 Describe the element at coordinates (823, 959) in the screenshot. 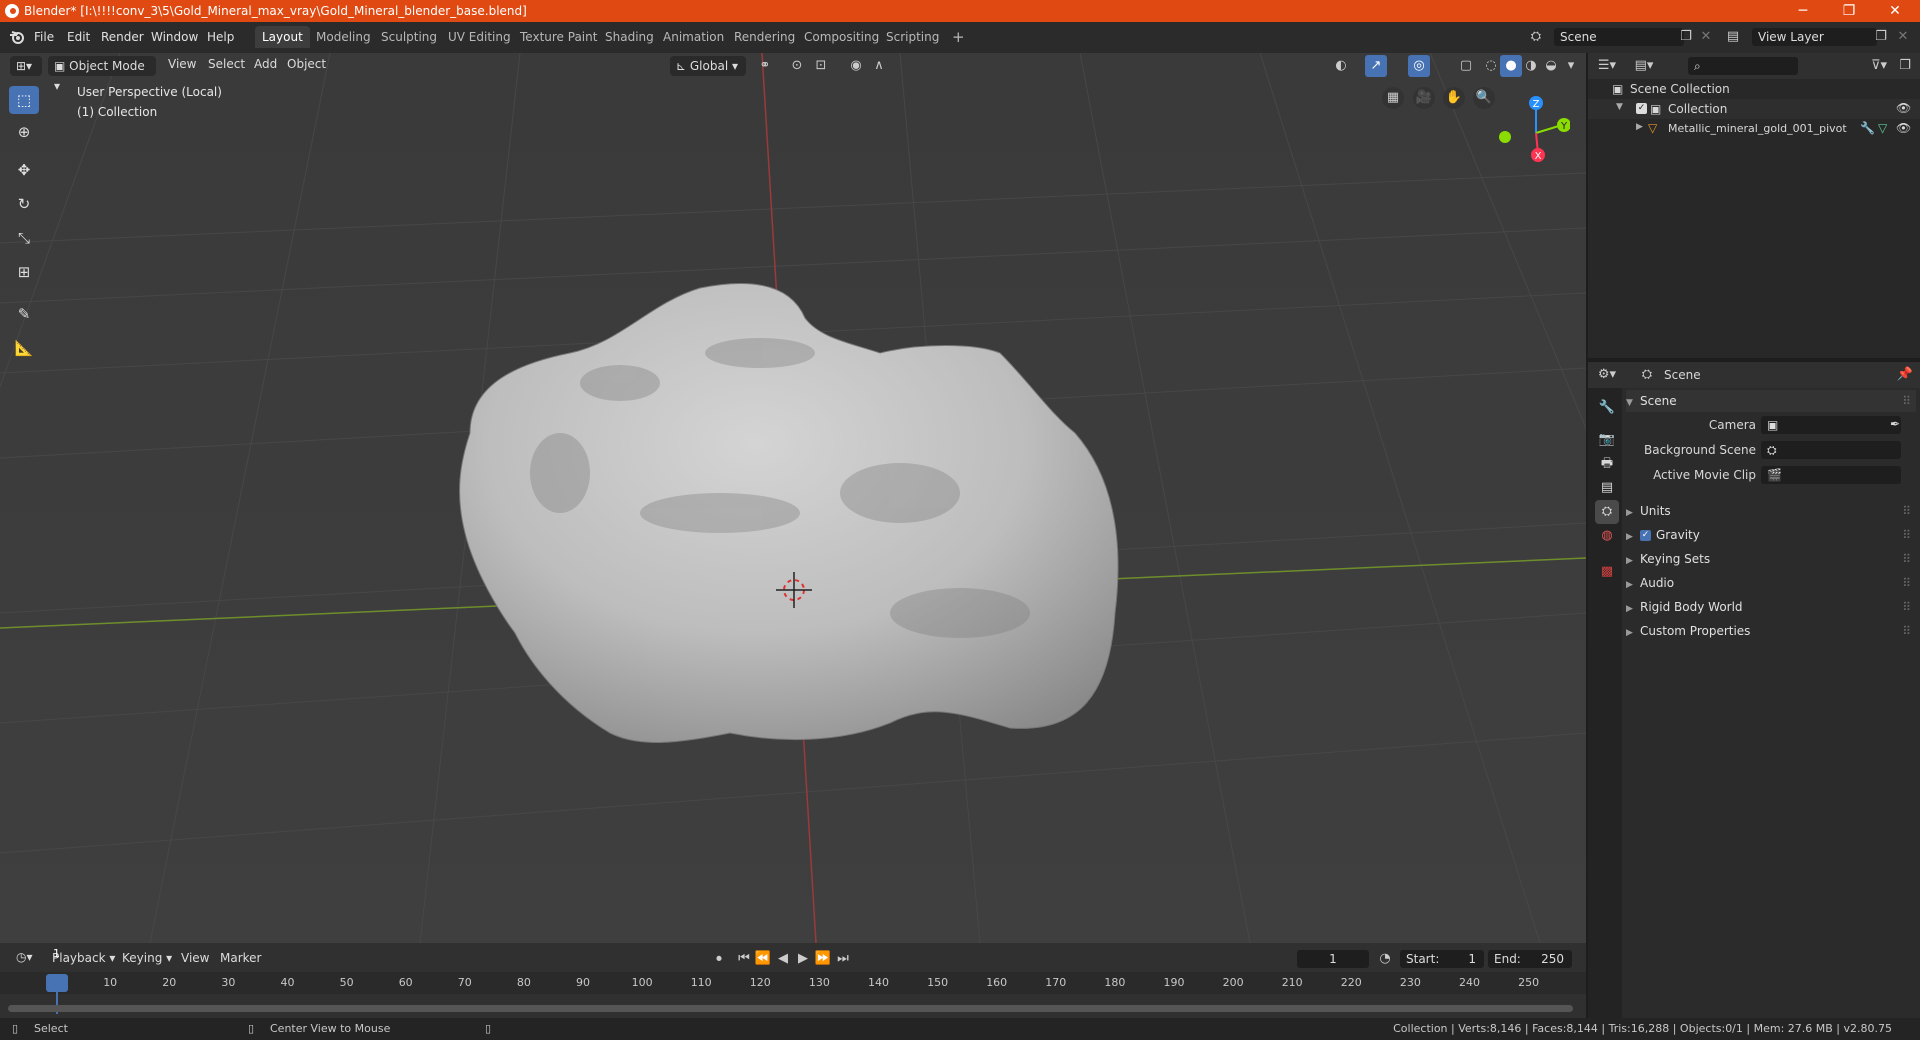

I see `next-keyframe-icon: ⏩` at that location.